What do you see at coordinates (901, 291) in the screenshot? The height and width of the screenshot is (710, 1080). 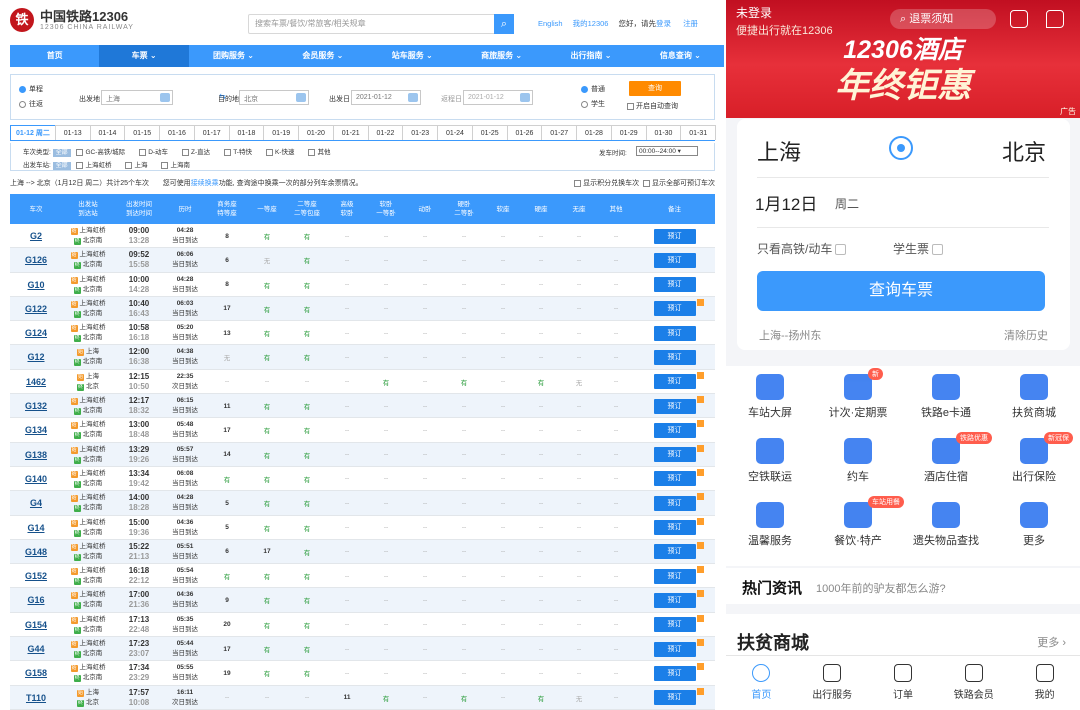 I see `search-tickets-button: 查询车票` at bounding box center [901, 291].